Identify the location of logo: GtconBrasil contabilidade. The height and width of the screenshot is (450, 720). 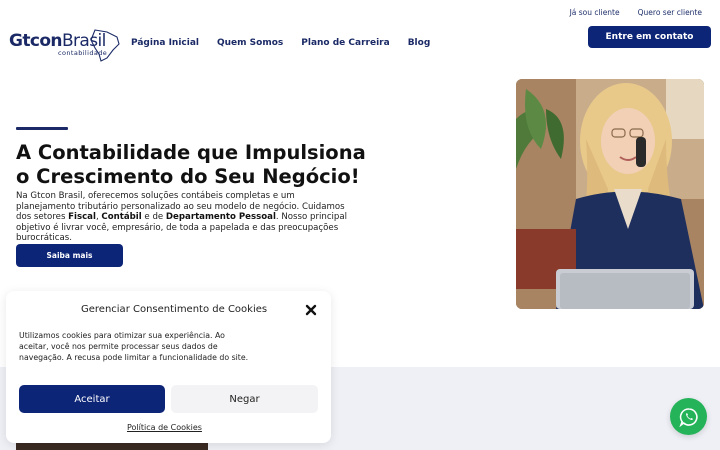
(64, 45).